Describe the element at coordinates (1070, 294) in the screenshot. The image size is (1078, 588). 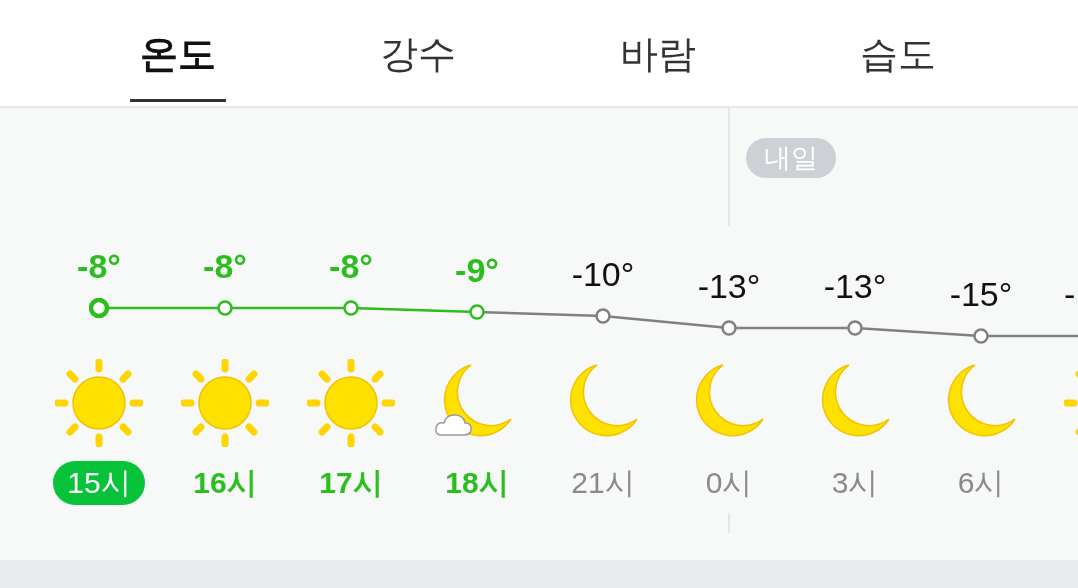
I see `temperature-label: -` at that location.